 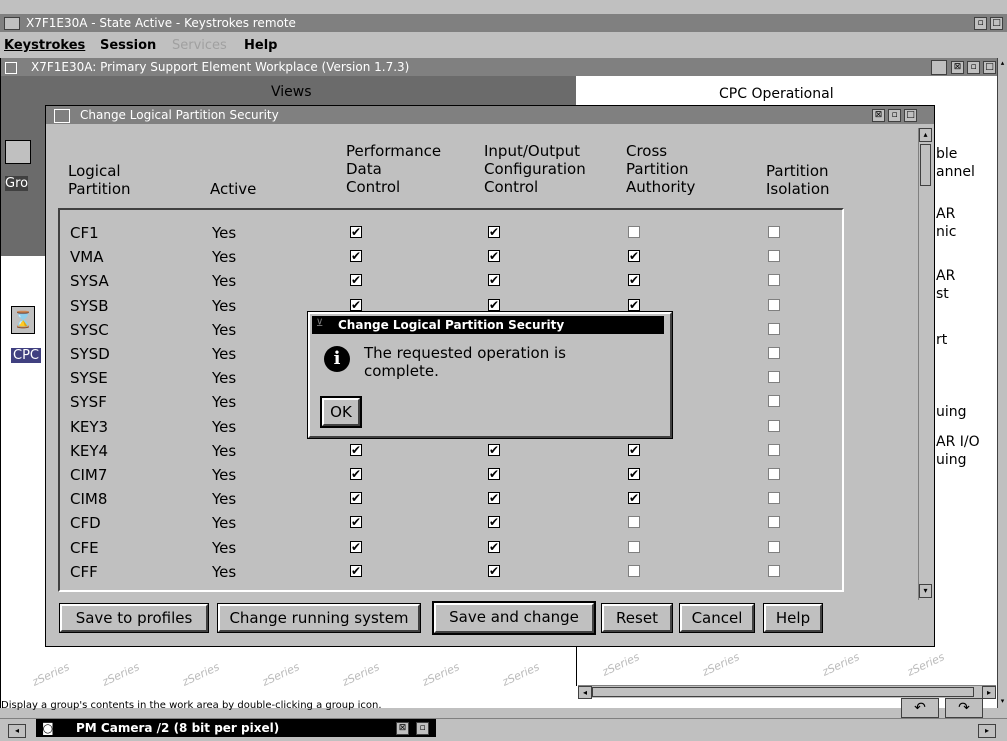 What do you see at coordinates (955, 172) in the screenshot?
I see `right-fragment: annel` at bounding box center [955, 172].